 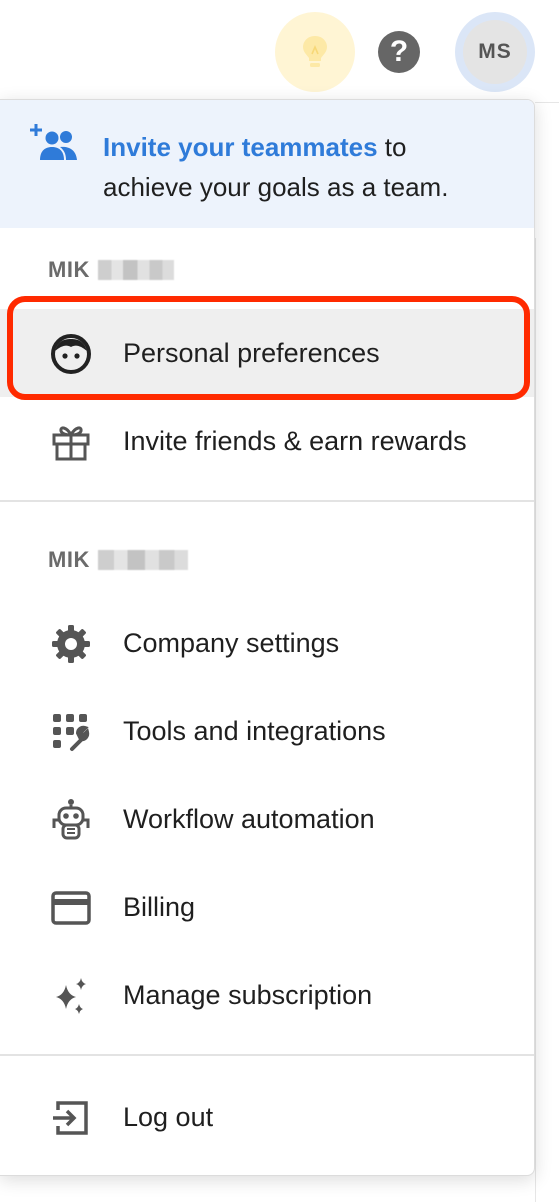 I want to click on company-section-label: MIK, so click(x=118, y=560).